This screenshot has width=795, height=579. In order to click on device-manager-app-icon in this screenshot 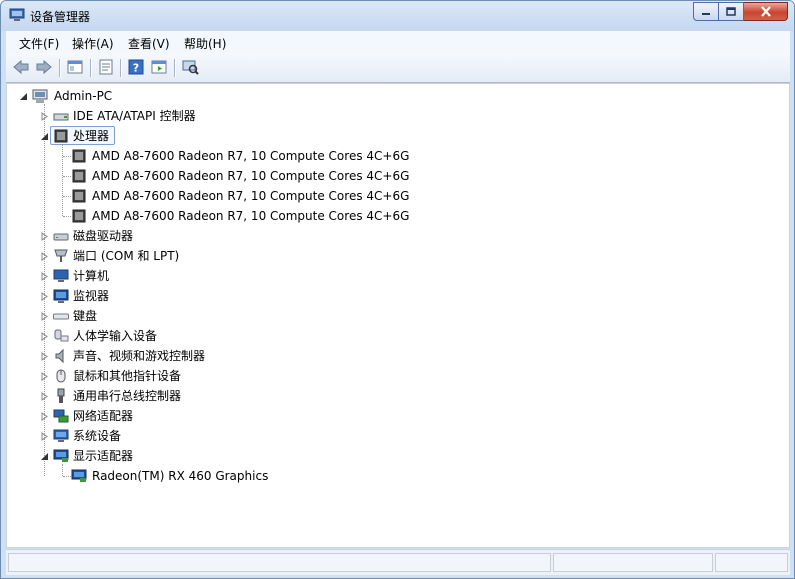, I will do `click(17, 14)`.